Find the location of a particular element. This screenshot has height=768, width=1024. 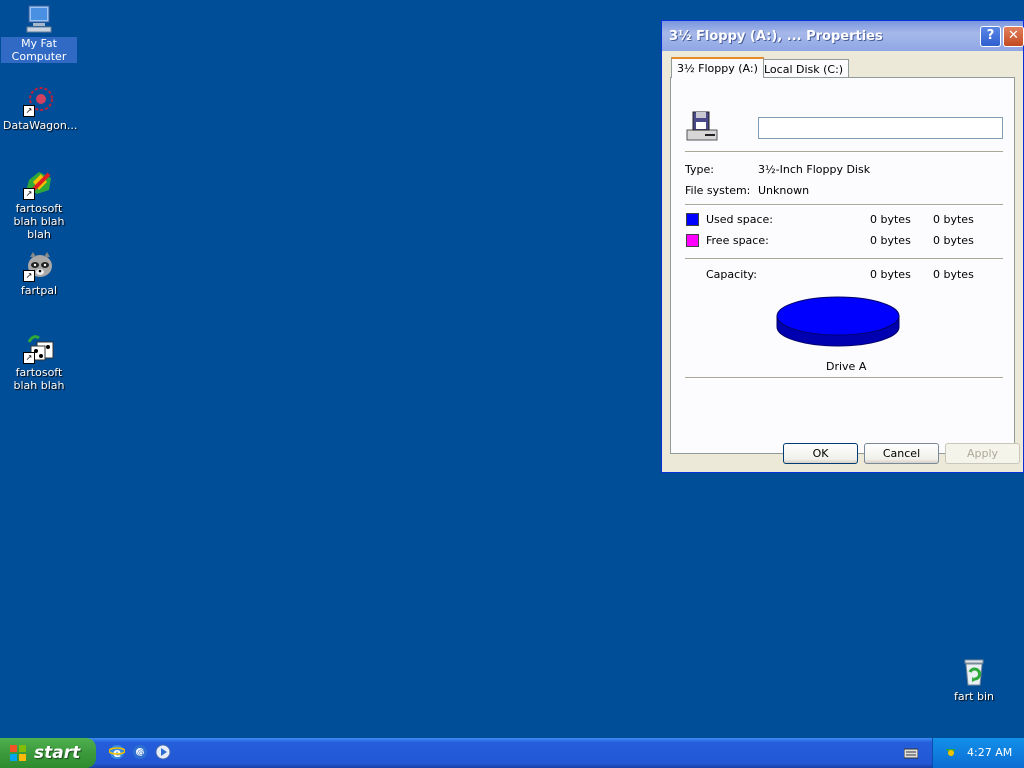

capacity-label: Capacity: is located at coordinates (731, 274).